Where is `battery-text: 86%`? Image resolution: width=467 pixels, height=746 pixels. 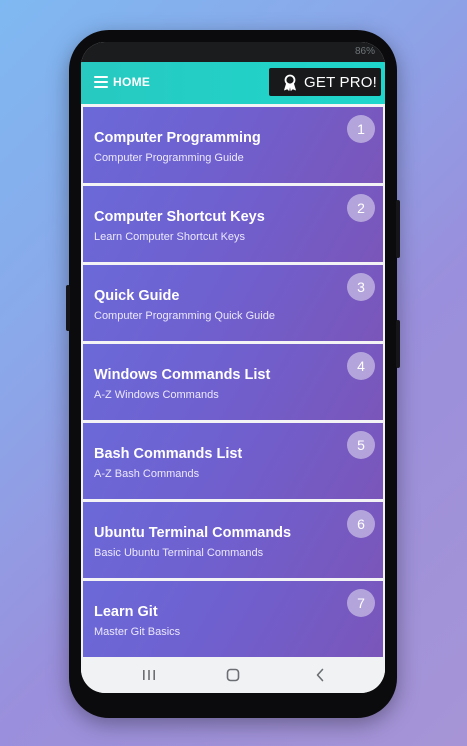
battery-text: 86% is located at coordinates (364, 51).